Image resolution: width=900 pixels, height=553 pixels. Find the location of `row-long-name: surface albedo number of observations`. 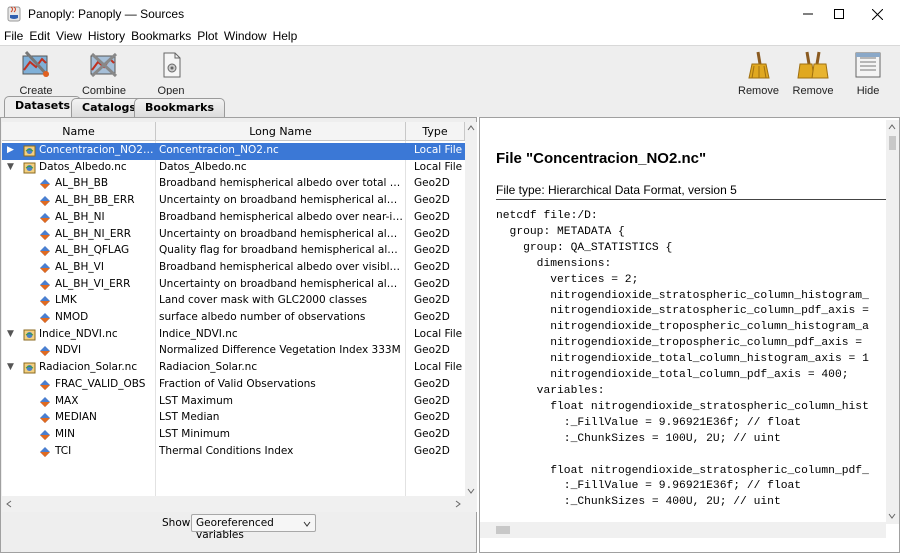

row-long-name: surface albedo number of observations is located at coordinates (262, 317).